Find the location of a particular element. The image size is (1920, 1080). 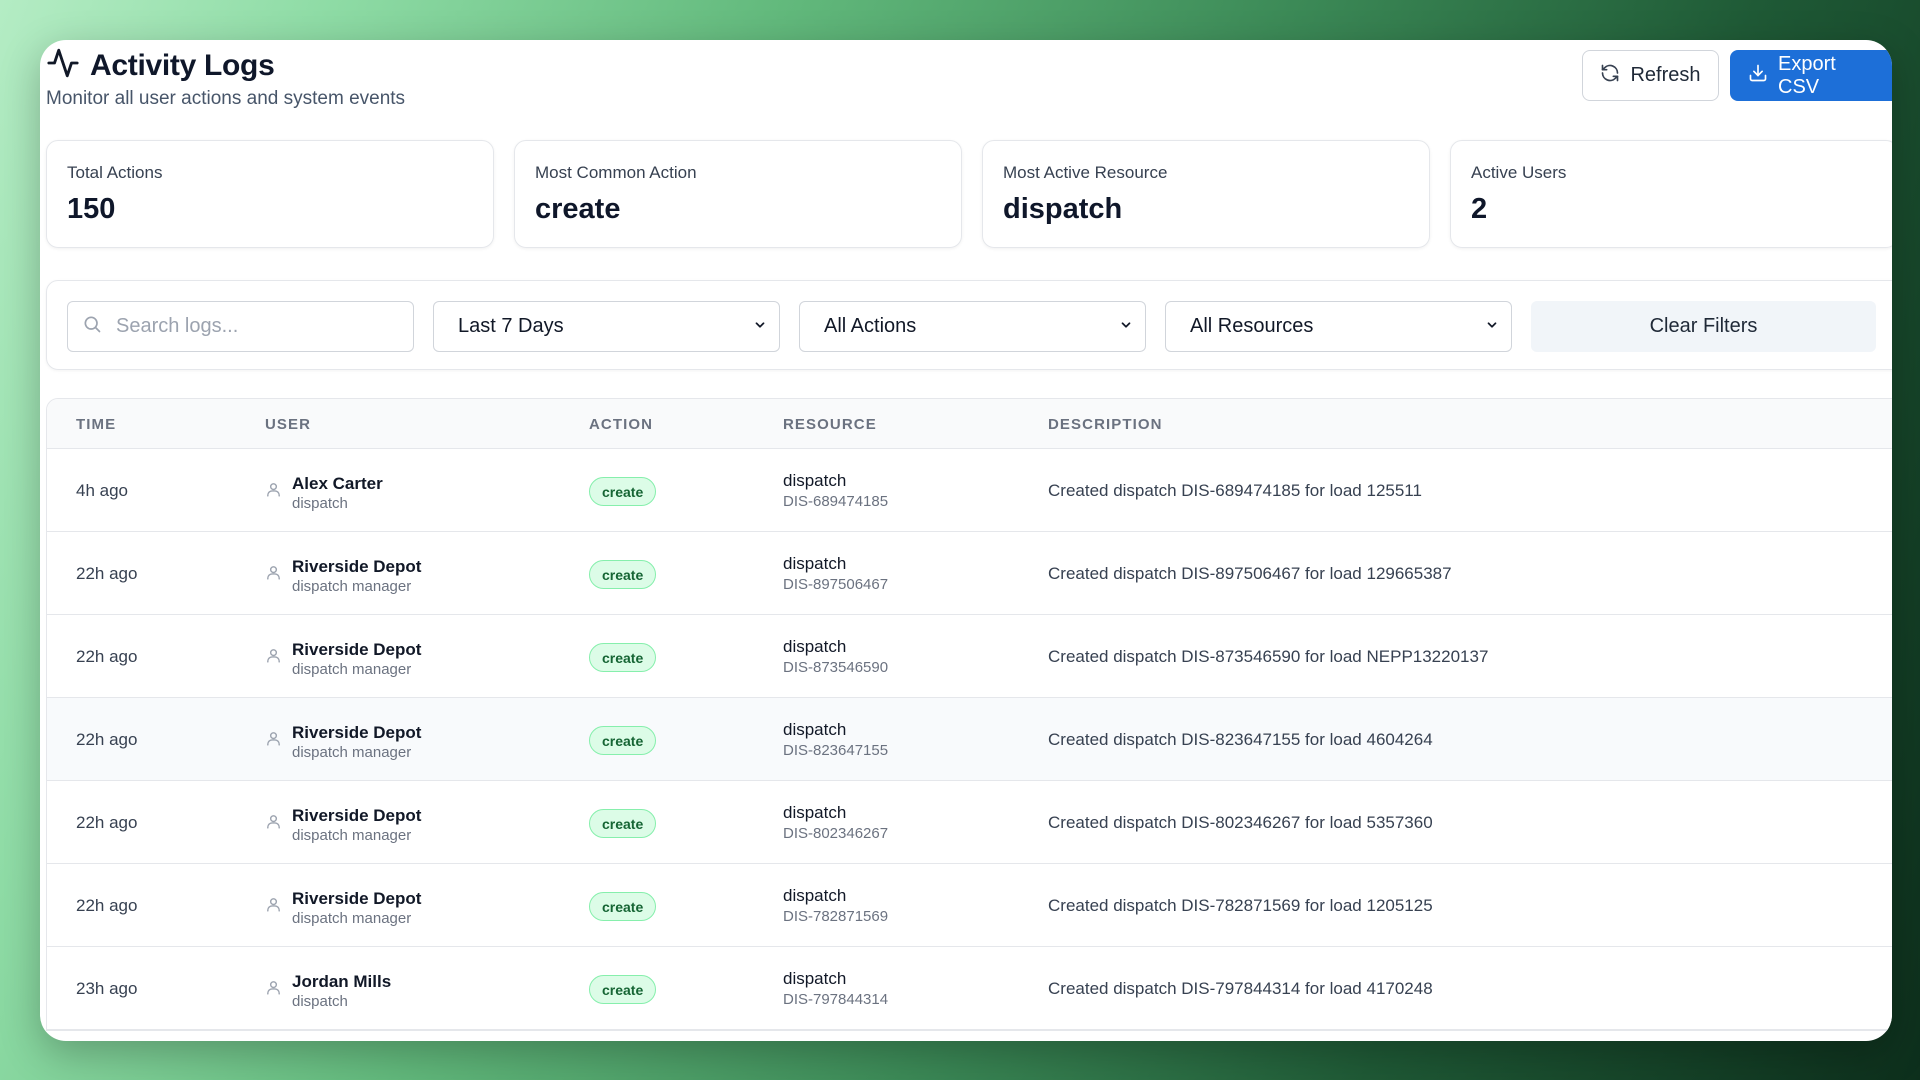

resource-id: DIS-689474185 is located at coordinates (836, 501).